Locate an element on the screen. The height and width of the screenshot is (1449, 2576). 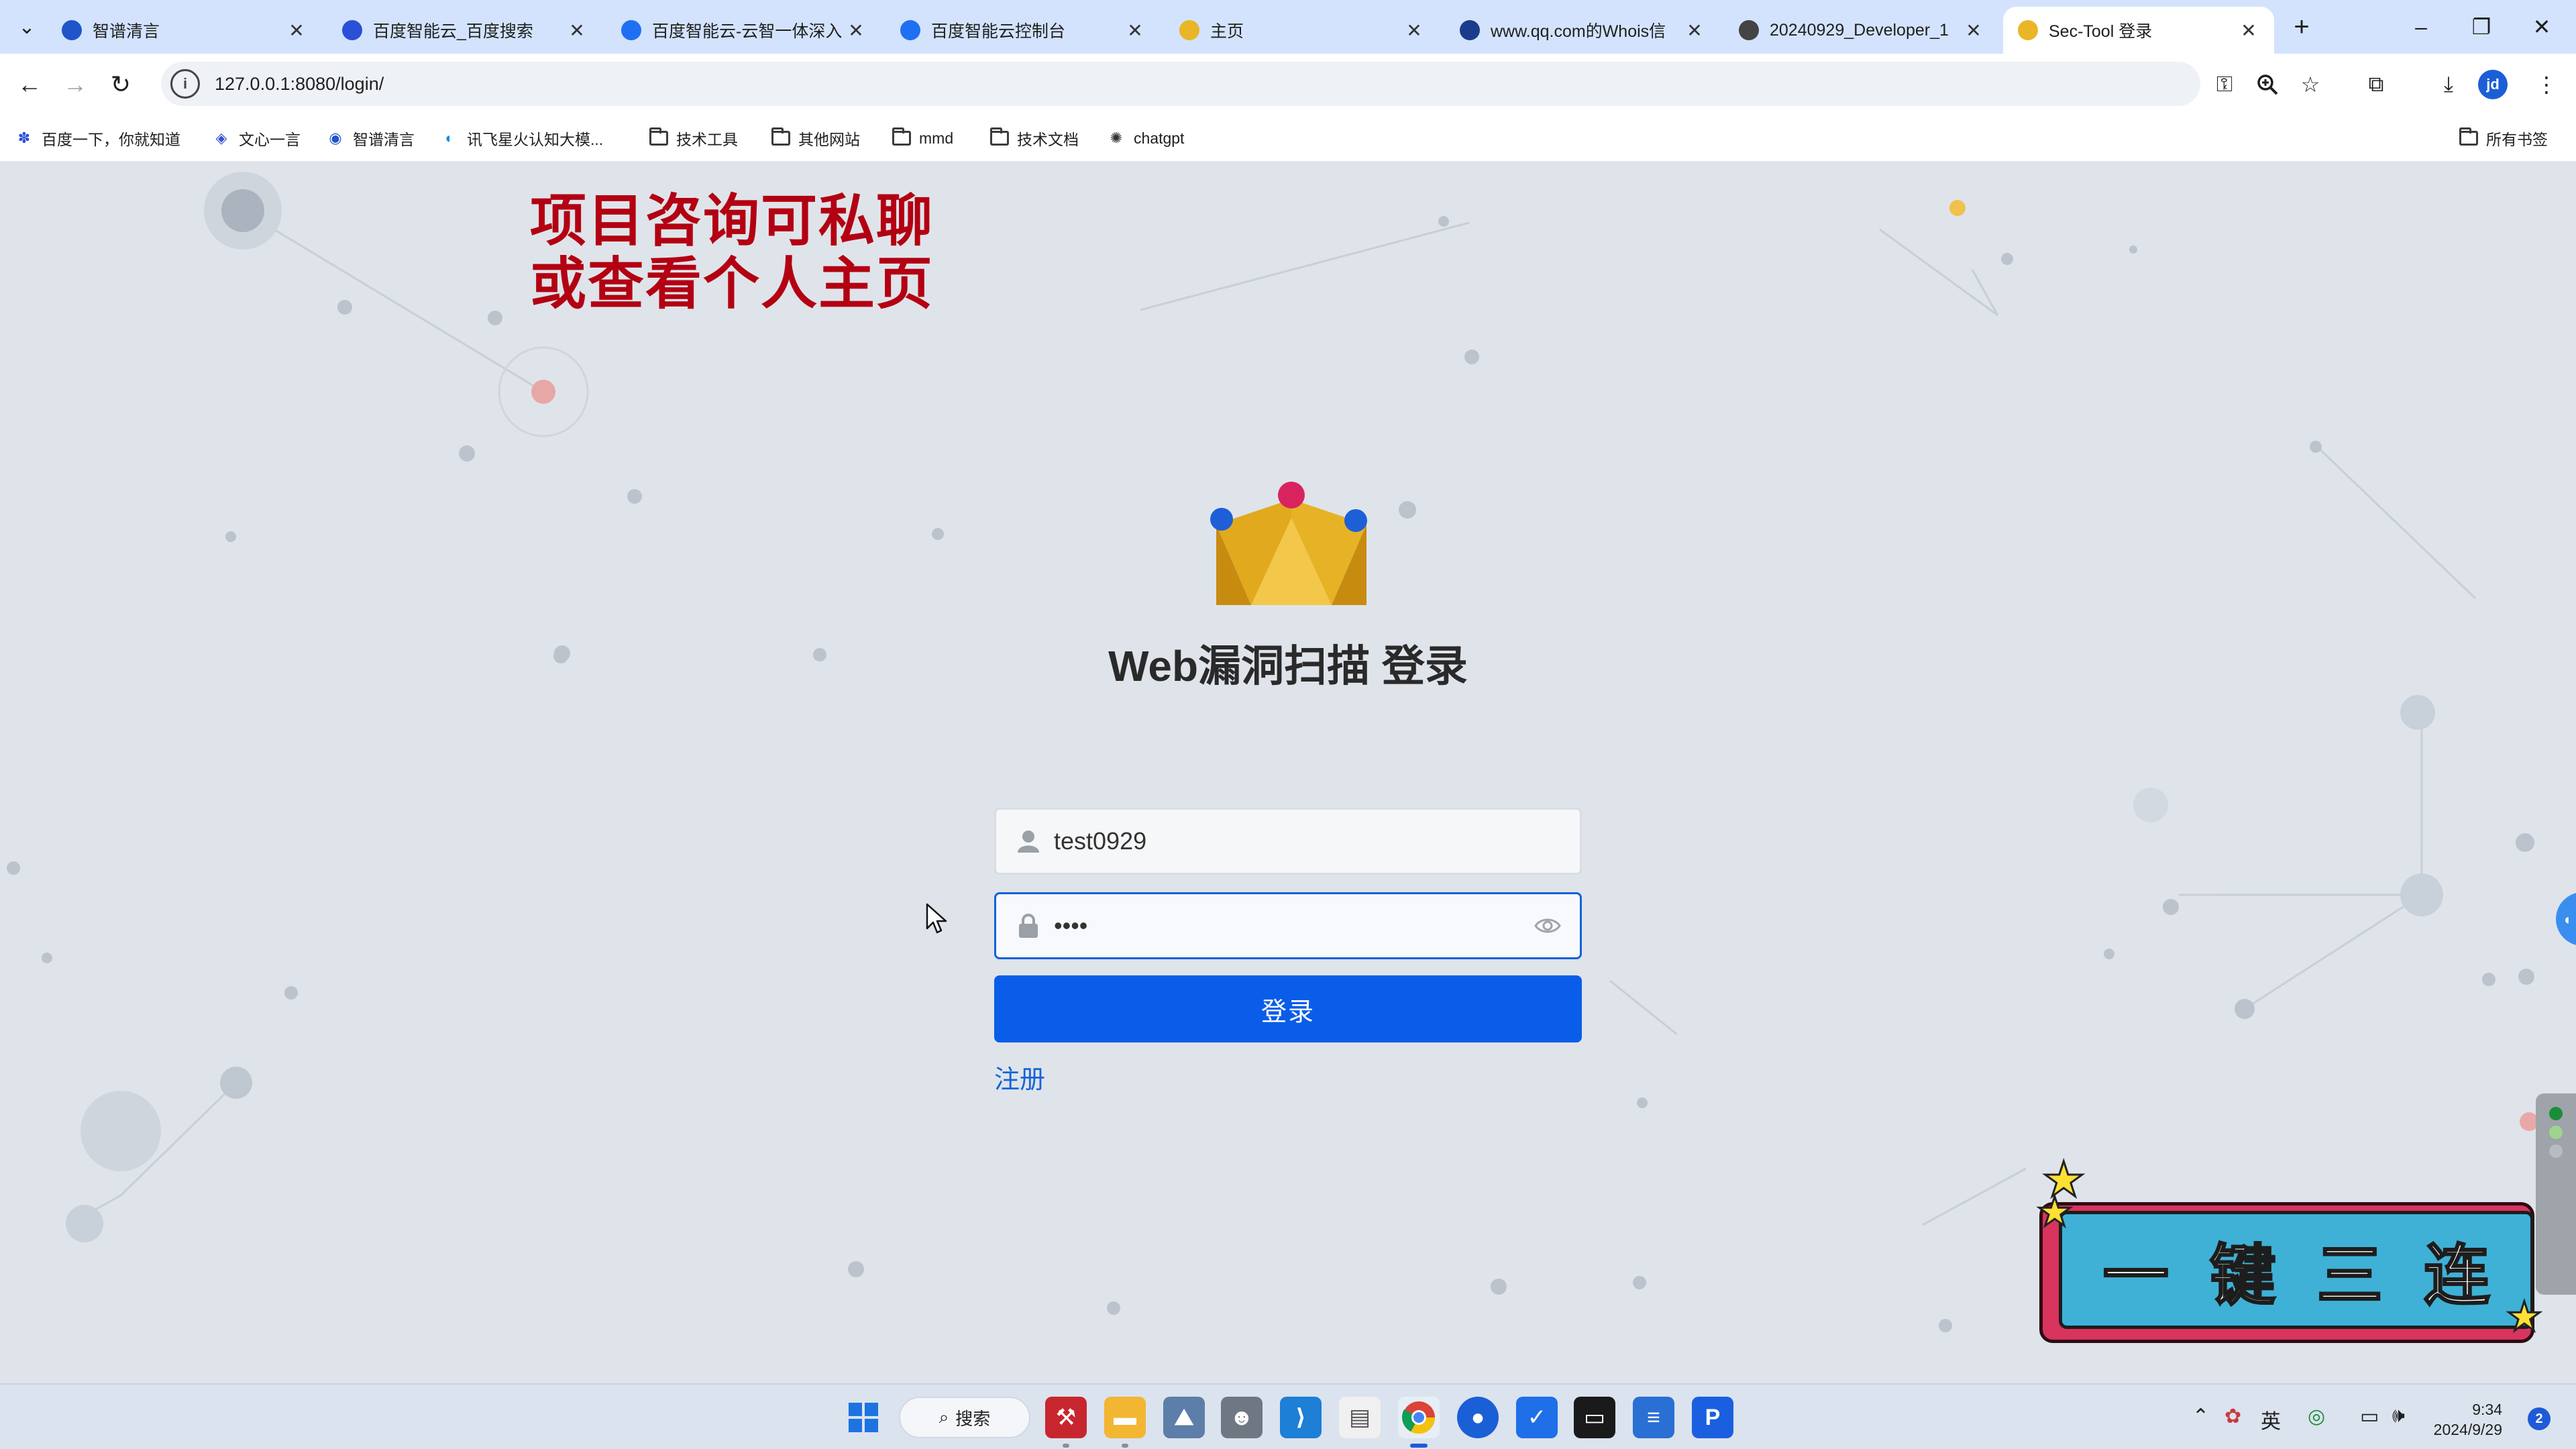
browser-tab: www.qq.com的Whois信 ✕ is located at coordinates (1582, 30).